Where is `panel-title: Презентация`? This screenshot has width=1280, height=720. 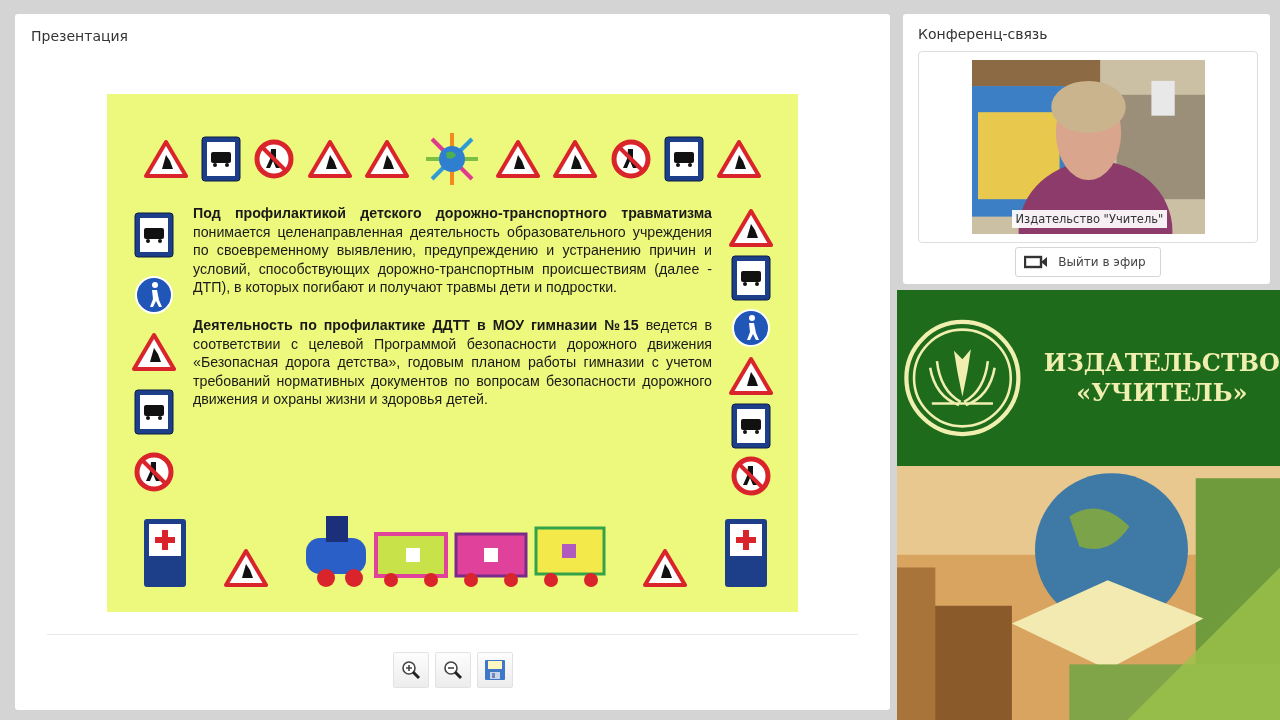 panel-title: Презентация is located at coordinates (80, 36).